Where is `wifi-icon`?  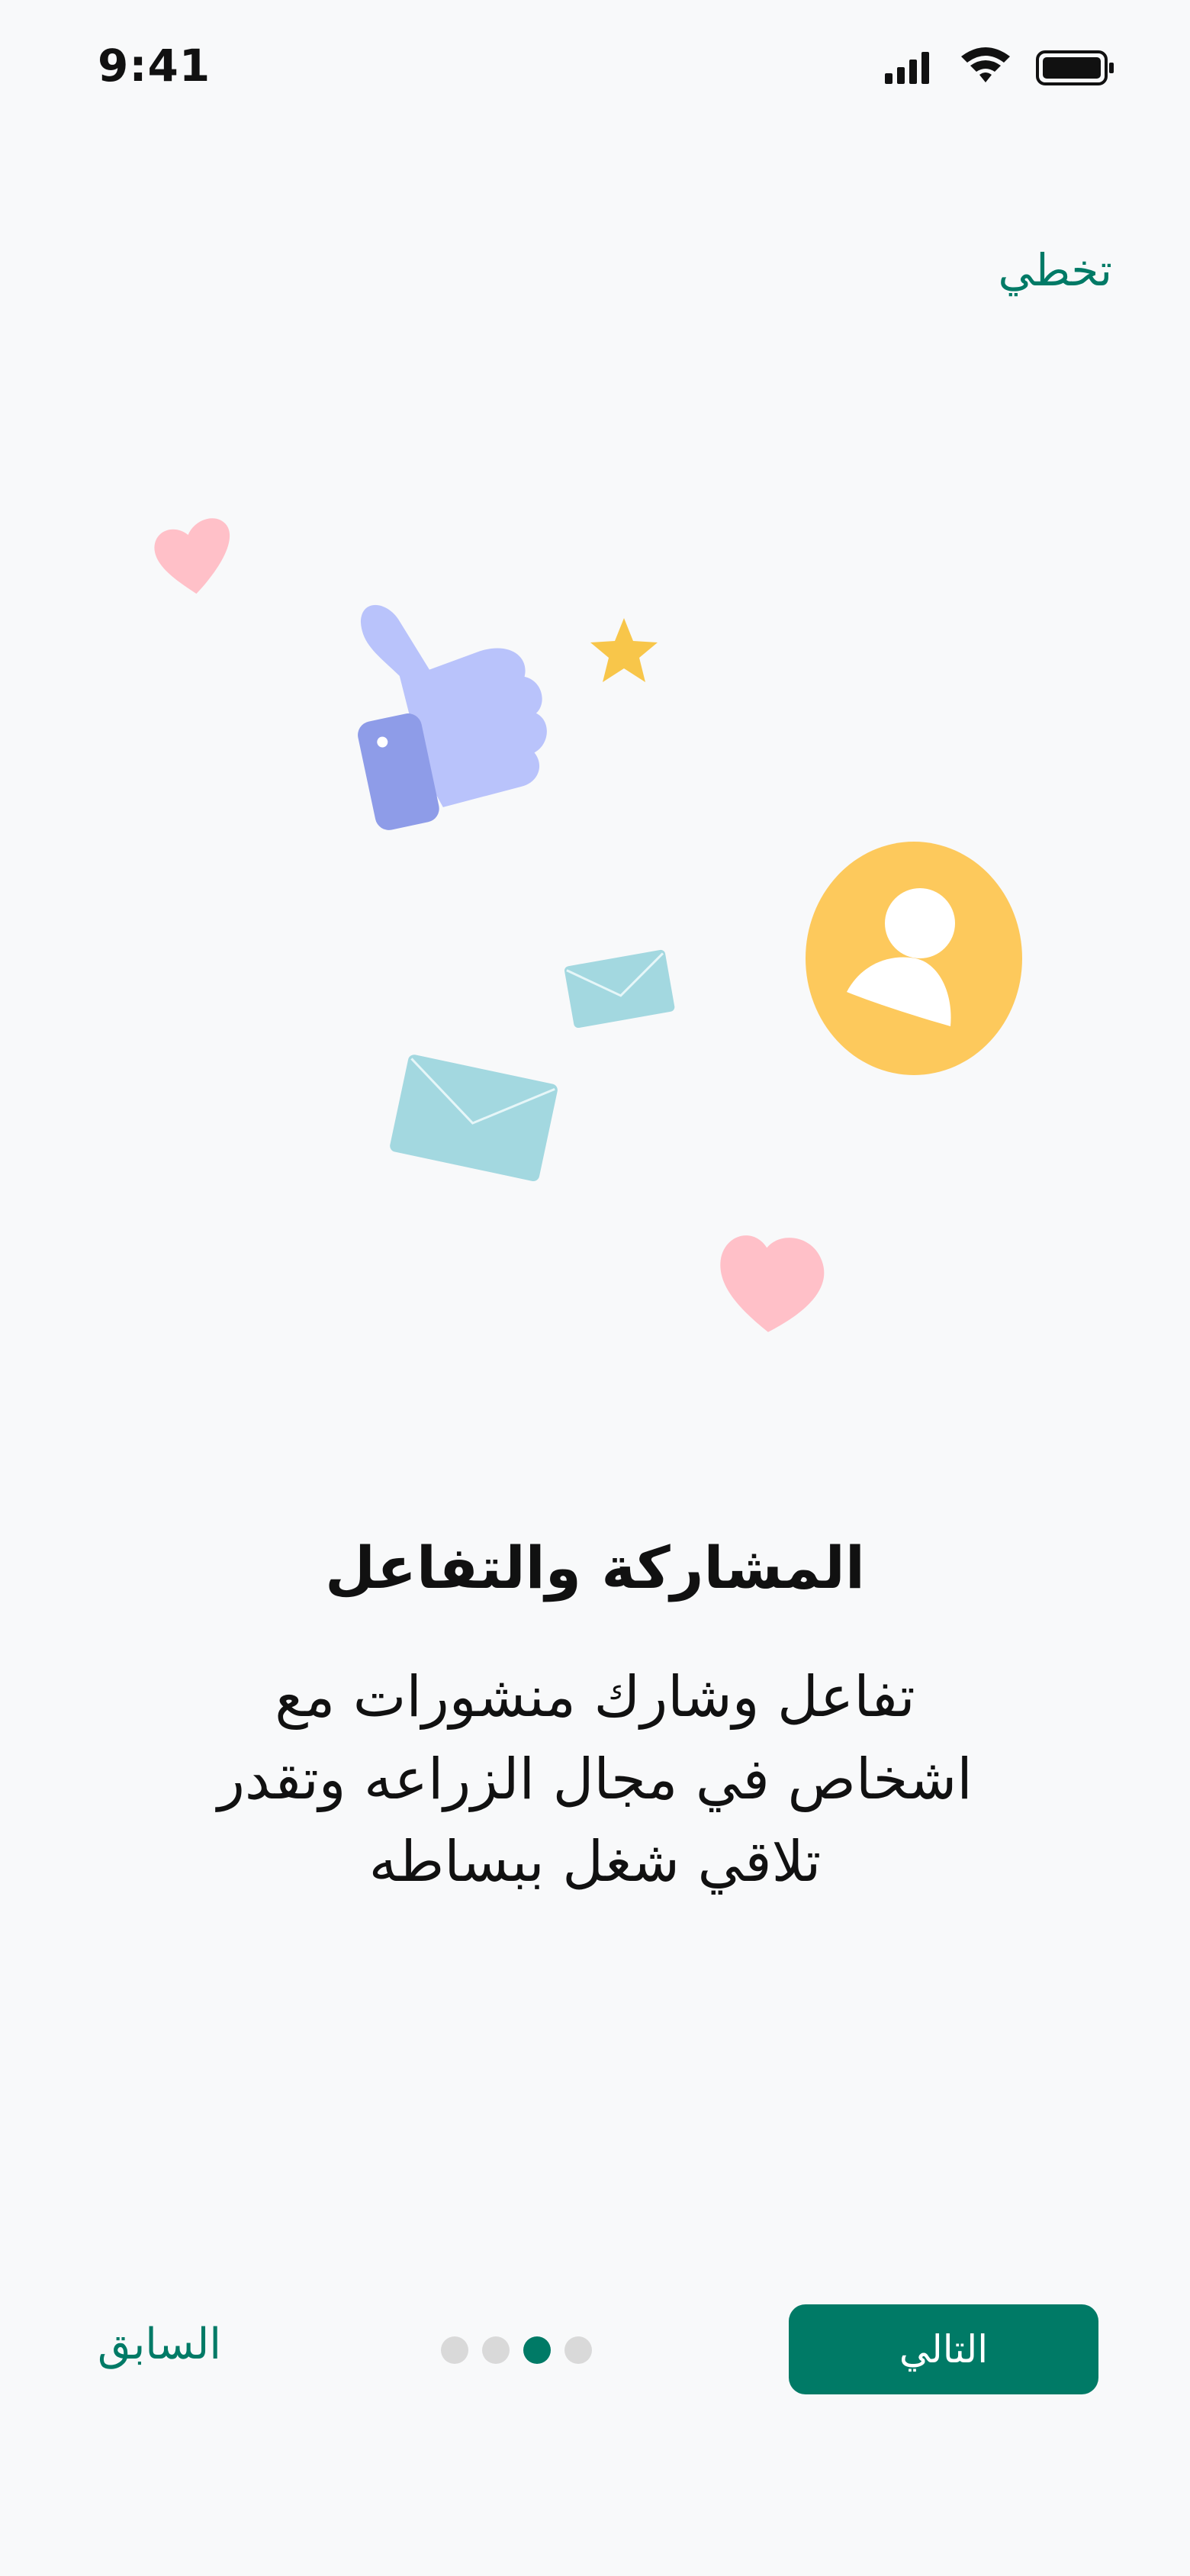 wifi-icon is located at coordinates (985, 64).